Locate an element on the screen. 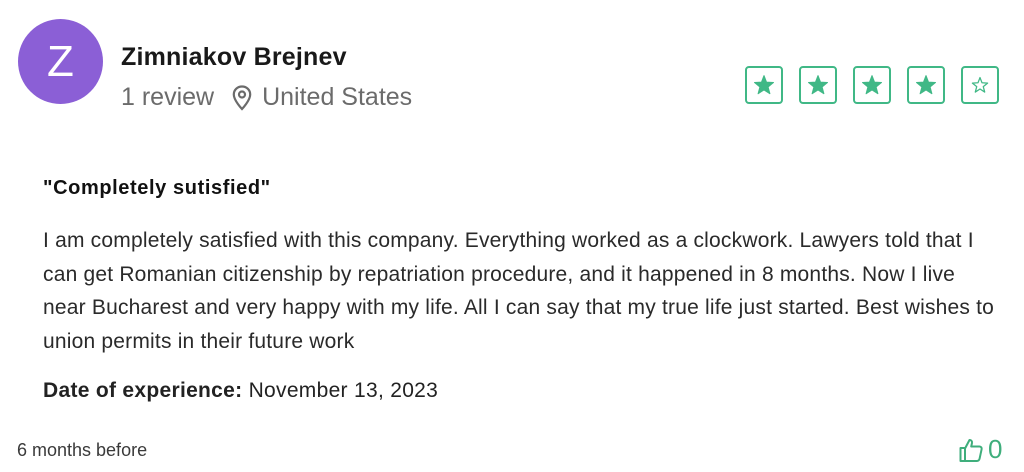 This screenshot has width=1024, height=472. experience-label: Date of experience: is located at coordinates (143, 390).